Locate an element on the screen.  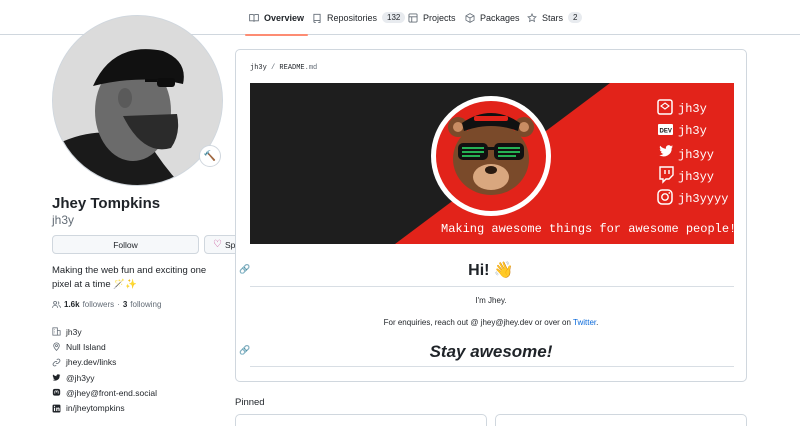
banner-handle-instagram: jh3yyyy is located at coordinates (703, 199).